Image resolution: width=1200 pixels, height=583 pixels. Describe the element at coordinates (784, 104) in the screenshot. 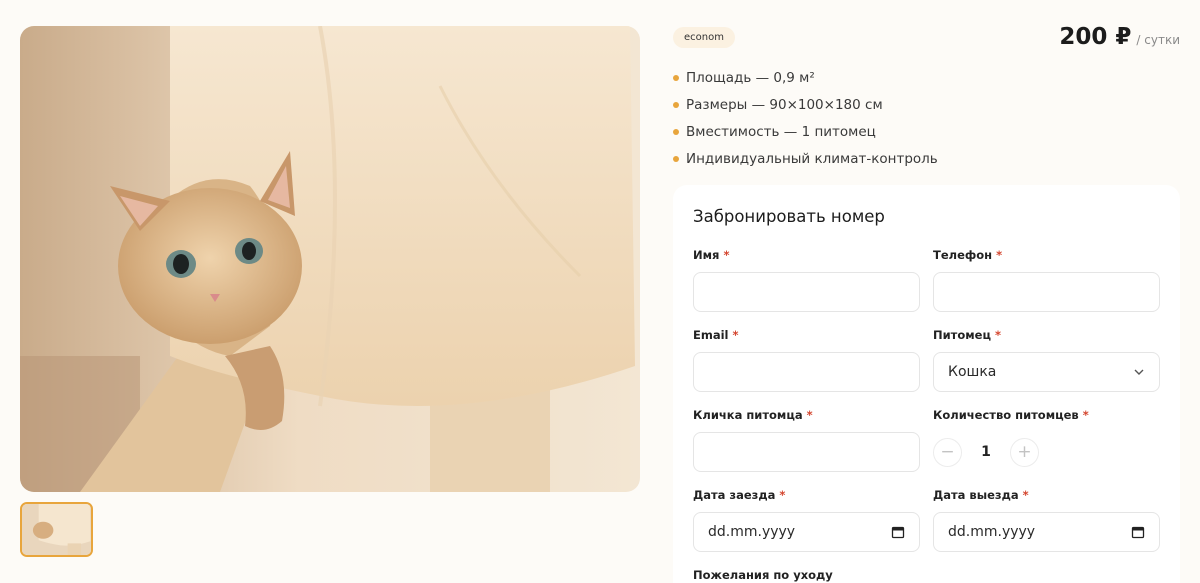

I see `feature-text: Размеры — 90×100×180 см` at that location.